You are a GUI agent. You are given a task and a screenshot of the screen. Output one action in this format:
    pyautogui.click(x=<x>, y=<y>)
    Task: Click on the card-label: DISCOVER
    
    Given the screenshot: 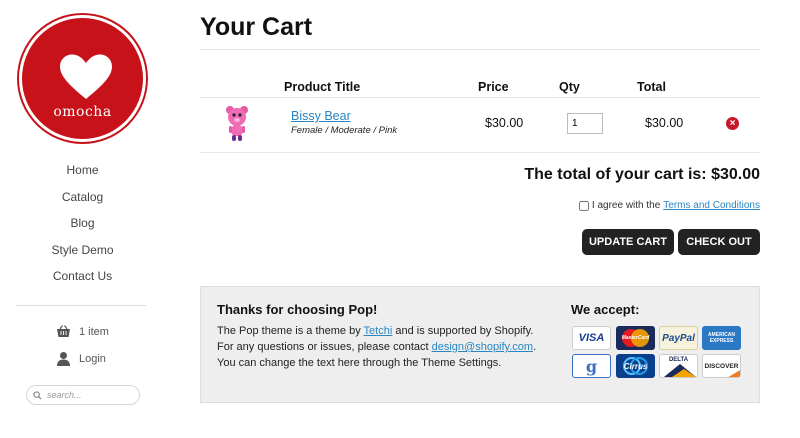 What is the action you would take?
    pyautogui.click(x=721, y=366)
    